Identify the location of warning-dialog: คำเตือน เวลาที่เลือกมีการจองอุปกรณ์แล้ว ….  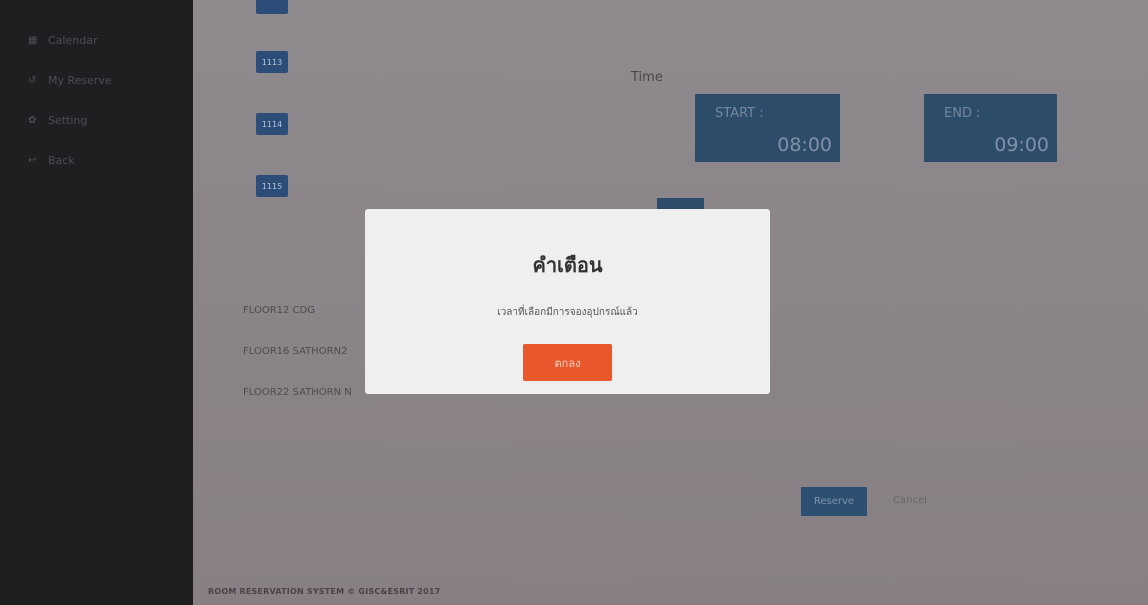
(567, 301).